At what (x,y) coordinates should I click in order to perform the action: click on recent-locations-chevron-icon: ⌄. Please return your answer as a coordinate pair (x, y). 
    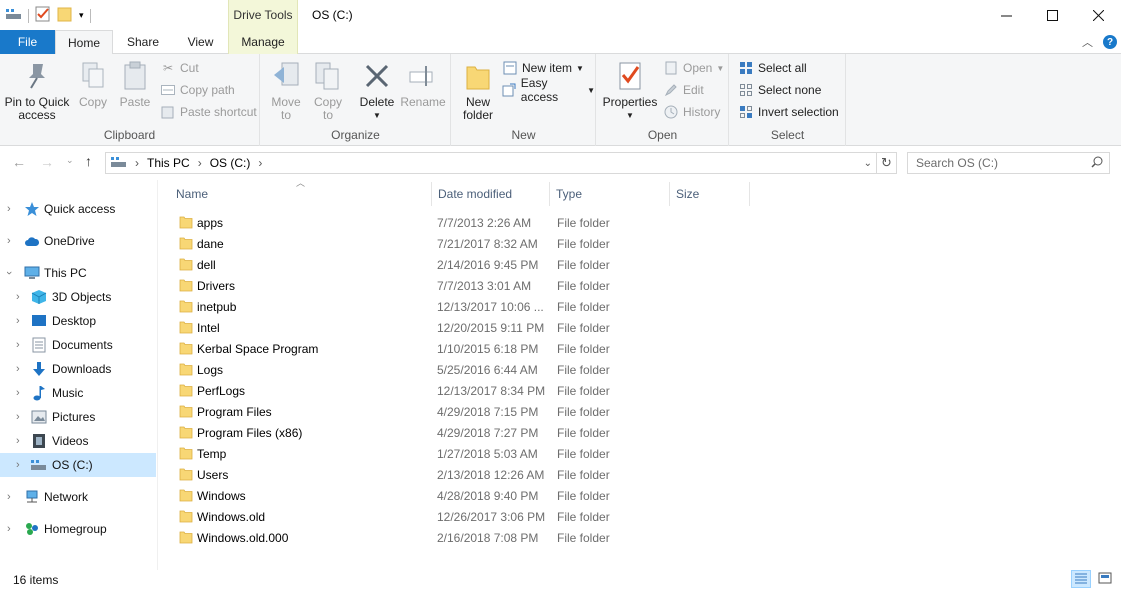
    Looking at the image, I should click on (70, 160).